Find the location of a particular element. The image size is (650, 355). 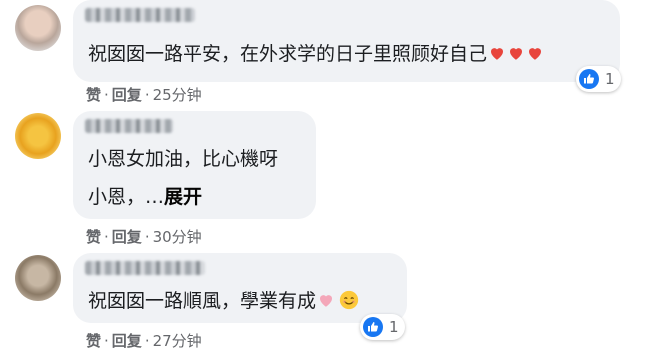

comment-text-line-1: 小恩女加油，比心機呀 is located at coordinates (183, 159).